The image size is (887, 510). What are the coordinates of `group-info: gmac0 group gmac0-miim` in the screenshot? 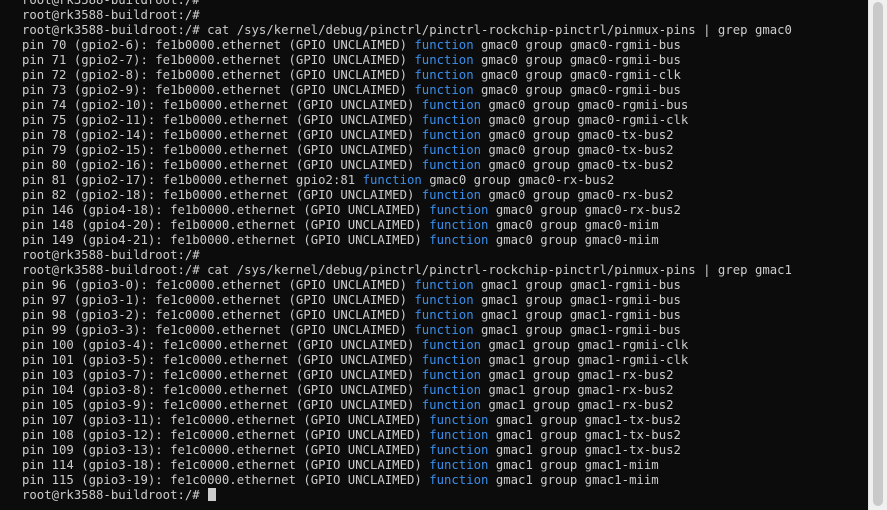 It's located at (573, 240).